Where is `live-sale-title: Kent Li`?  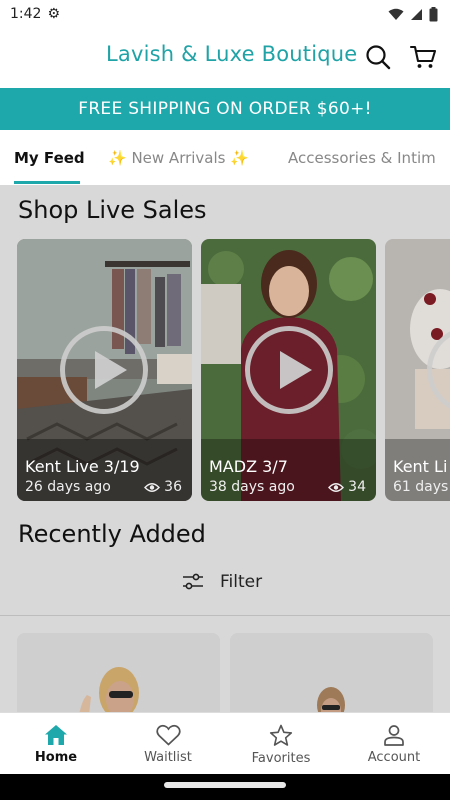
live-sale-title: Kent Li is located at coordinates (420, 466).